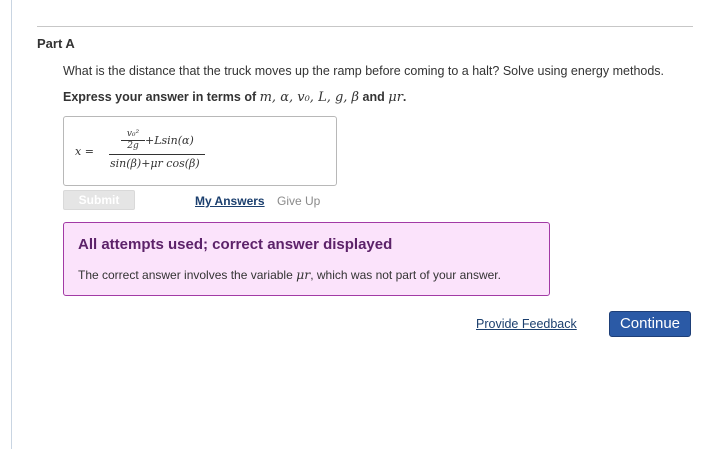 The height and width of the screenshot is (449, 703). What do you see at coordinates (230, 201) in the screenshot?
I see `my-answers-link: My Answers` at bounding box center [230, 201].